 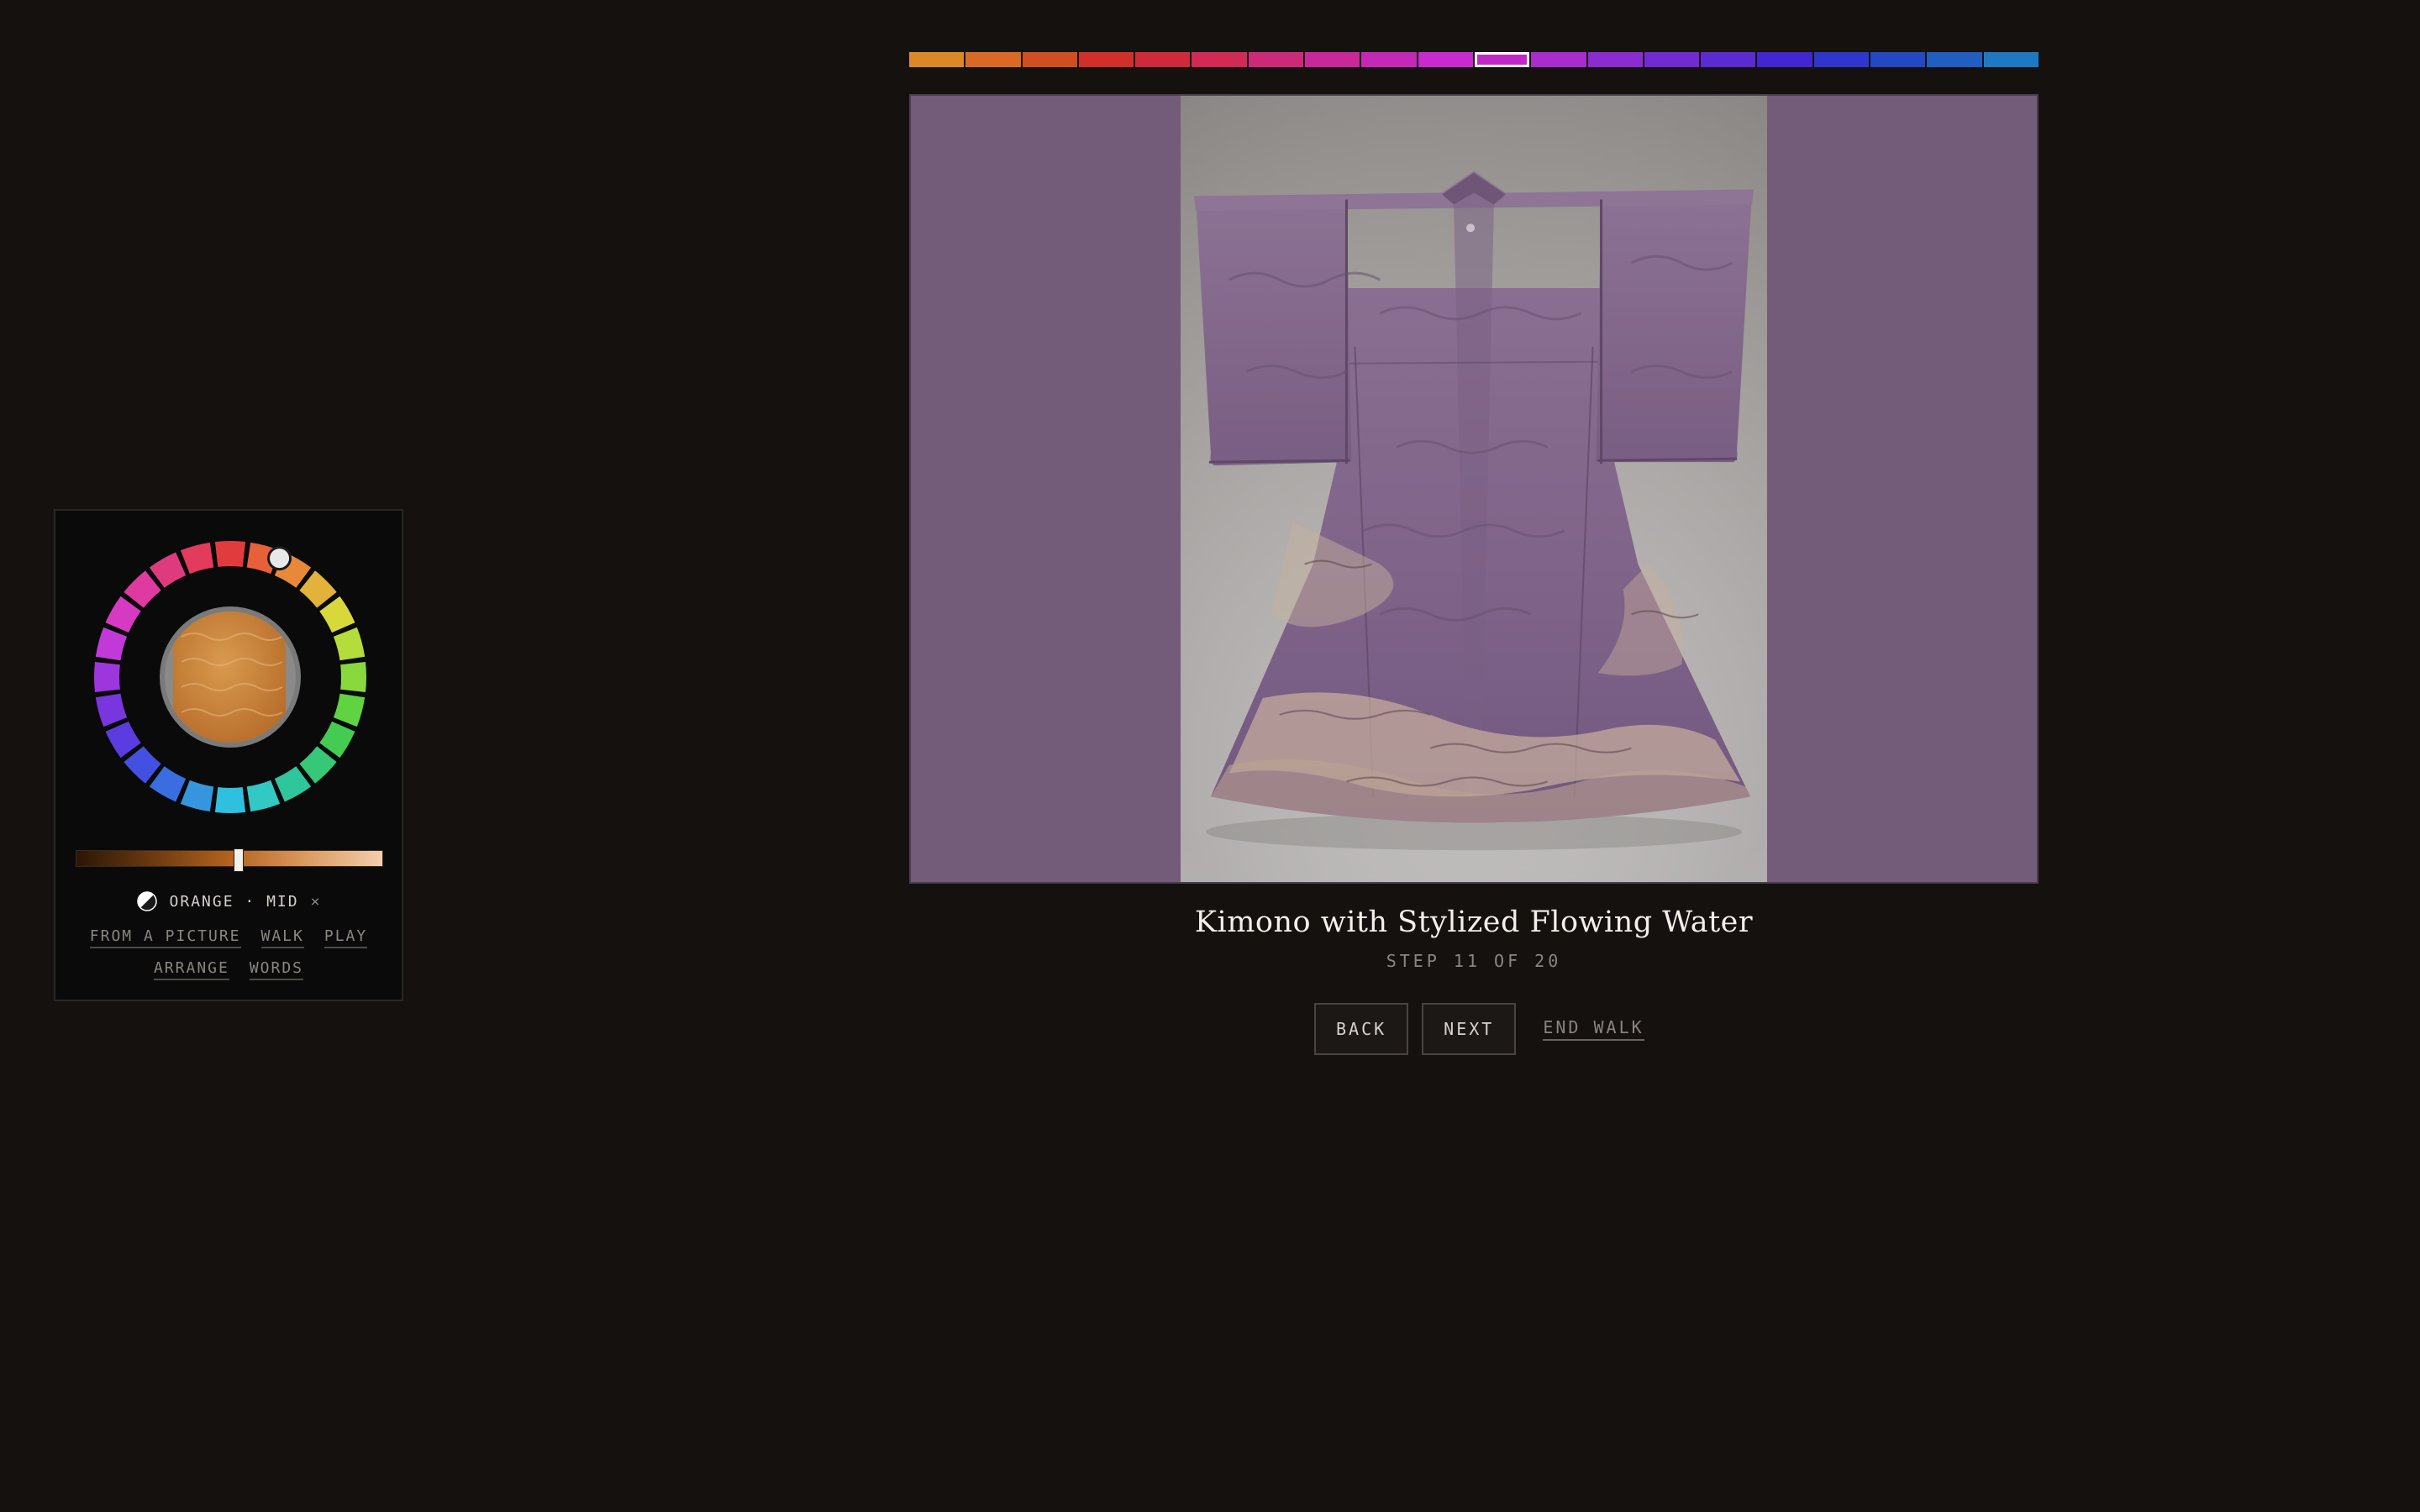 I want to click on walk-controls: BACK NEXT END WALK, so click(x=1479, y=1029).